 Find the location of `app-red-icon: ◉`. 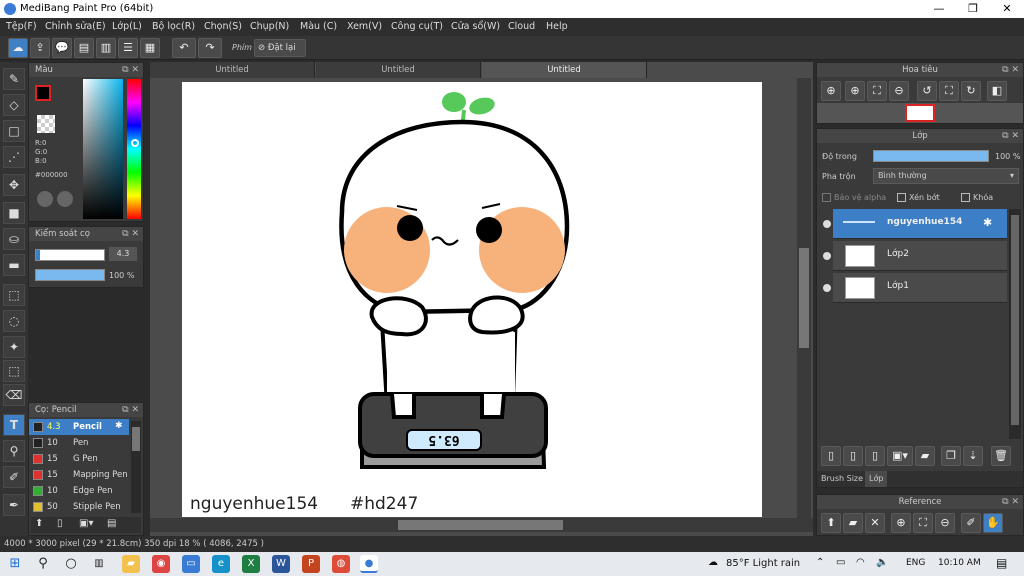

app-red-icon: ◉ is located at coordinates (161, 564).